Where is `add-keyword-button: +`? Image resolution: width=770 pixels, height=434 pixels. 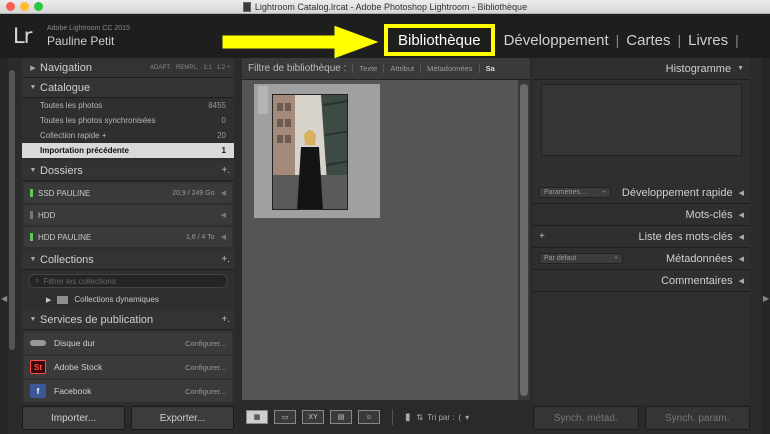 add-keyword-button: + is located at coordinates (542, 236).